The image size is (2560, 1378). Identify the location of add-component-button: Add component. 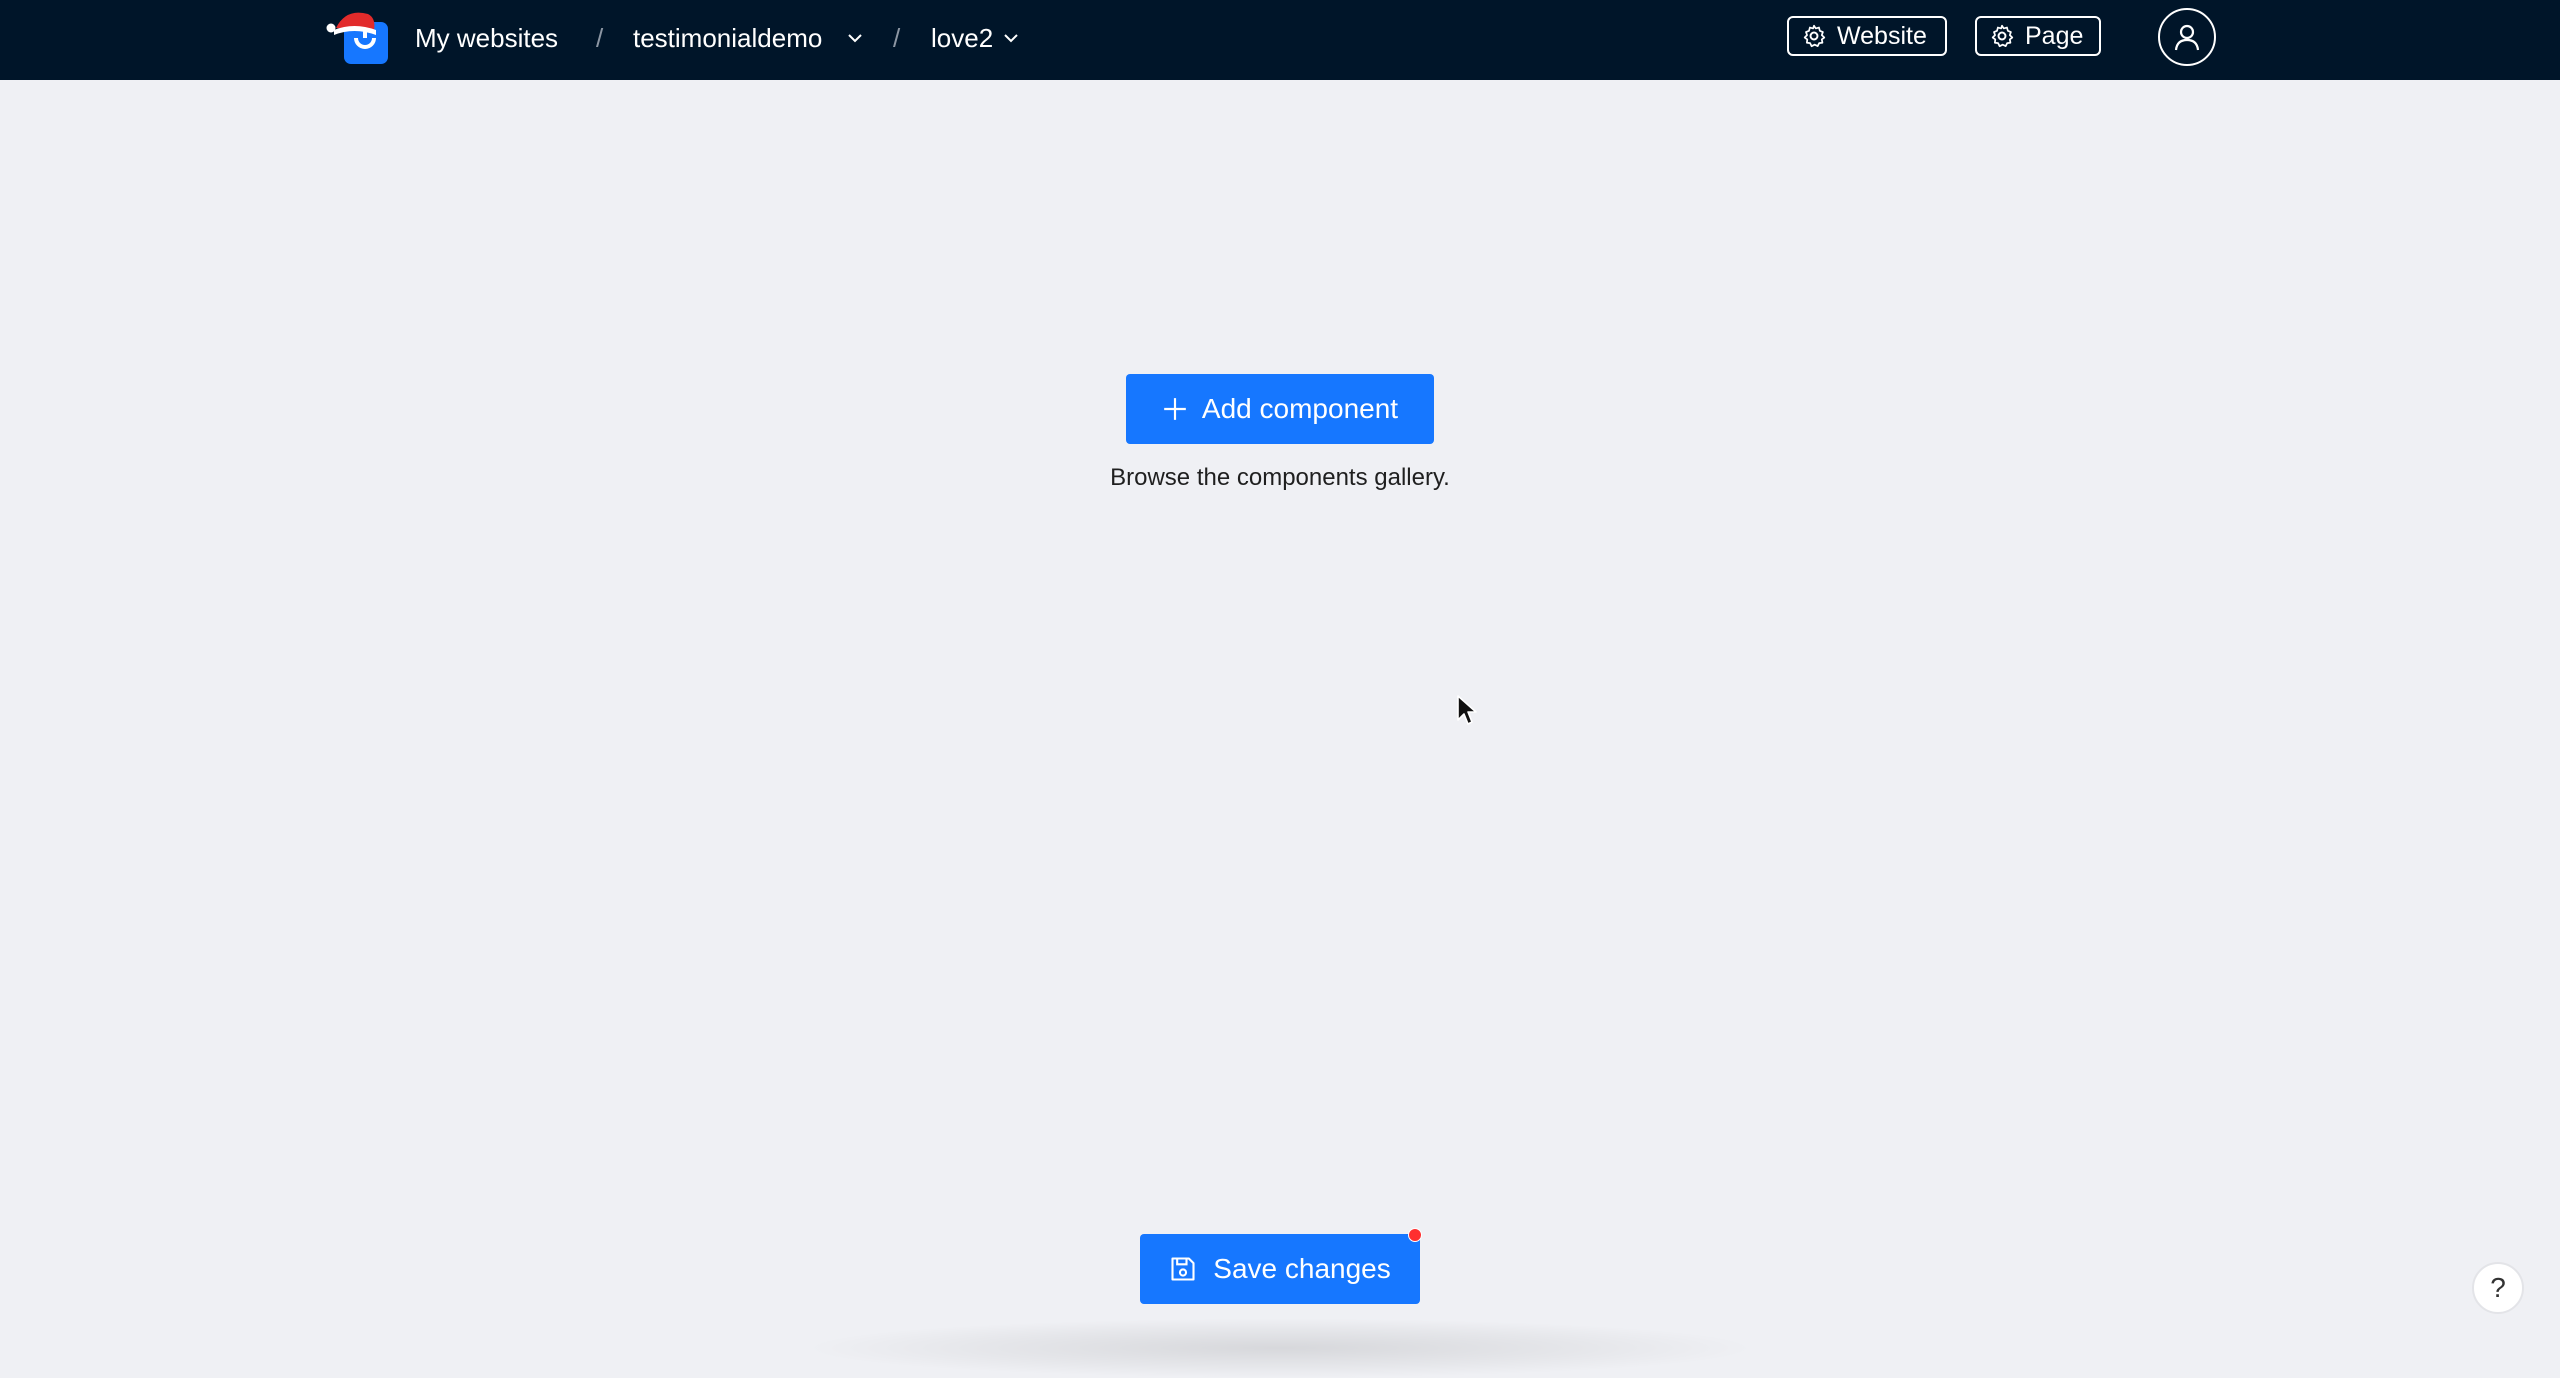
(1280, 409).